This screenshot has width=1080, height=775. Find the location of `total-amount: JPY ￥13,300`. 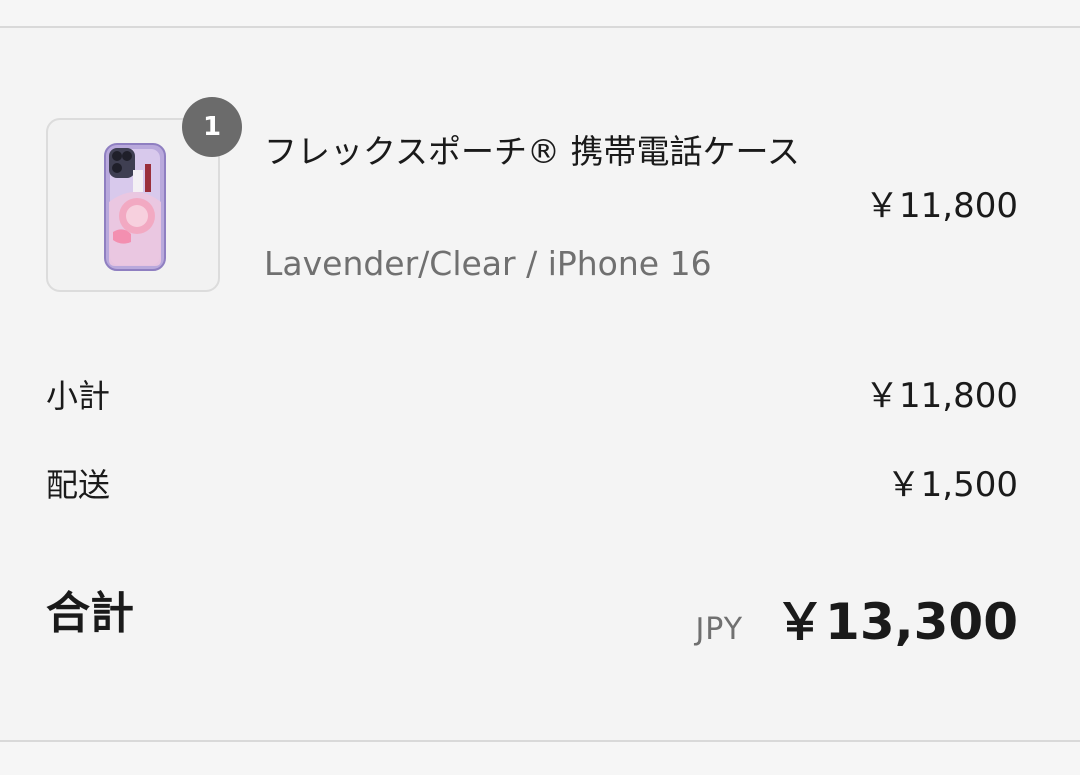

total-amount: JPY ￥13,300 is located at coordinates (856, 618).